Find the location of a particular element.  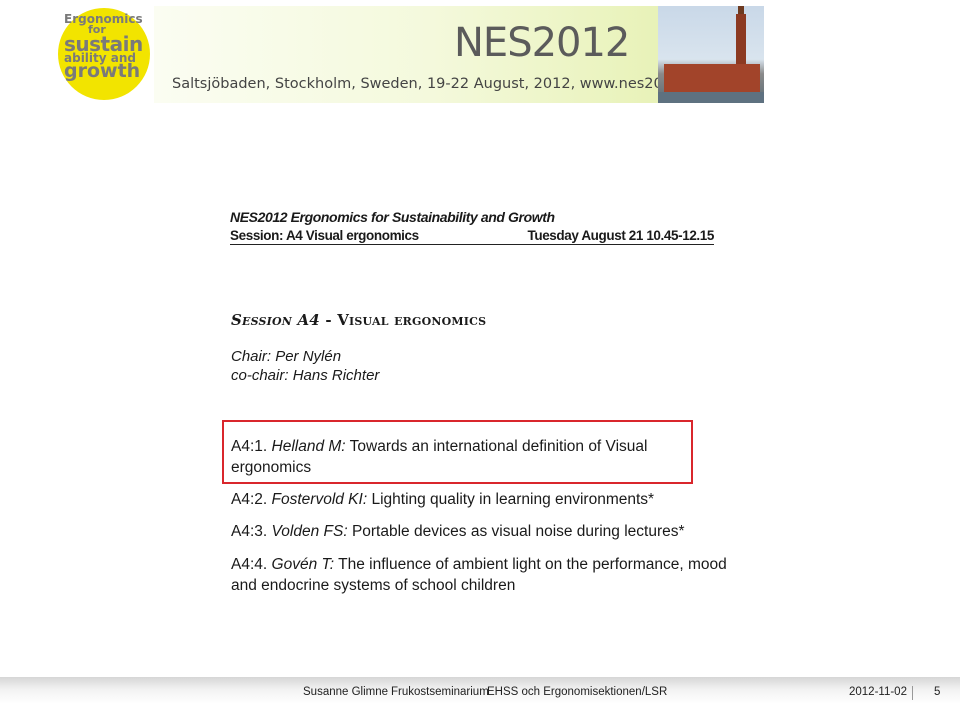

item-code: A4:4. is located at coordinates (249, 564).